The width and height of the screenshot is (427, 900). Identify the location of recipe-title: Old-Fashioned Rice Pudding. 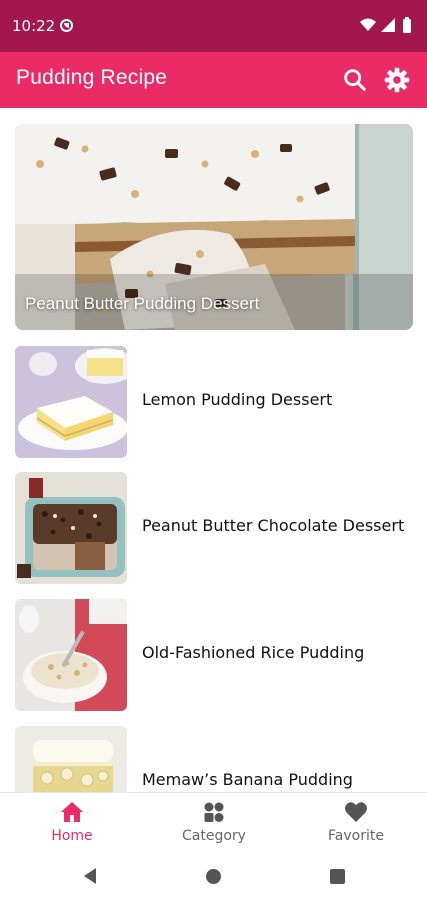
(253, 652).